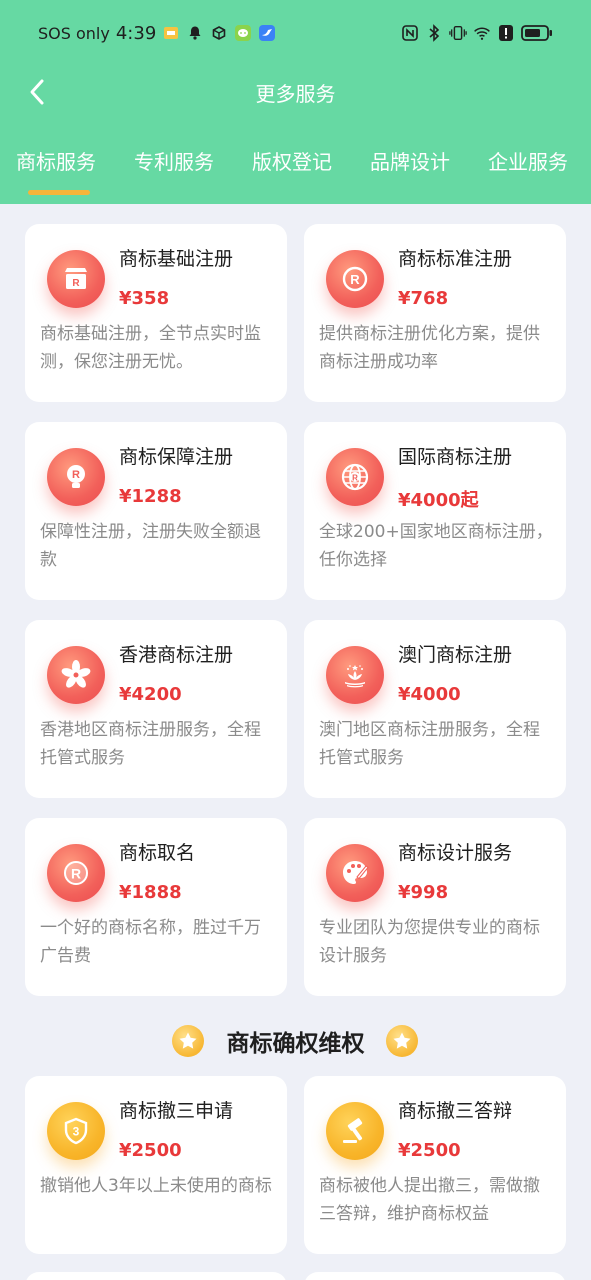 The image size is (591, 1280). I want to click on card-price: ¥768, so click(423, 298).